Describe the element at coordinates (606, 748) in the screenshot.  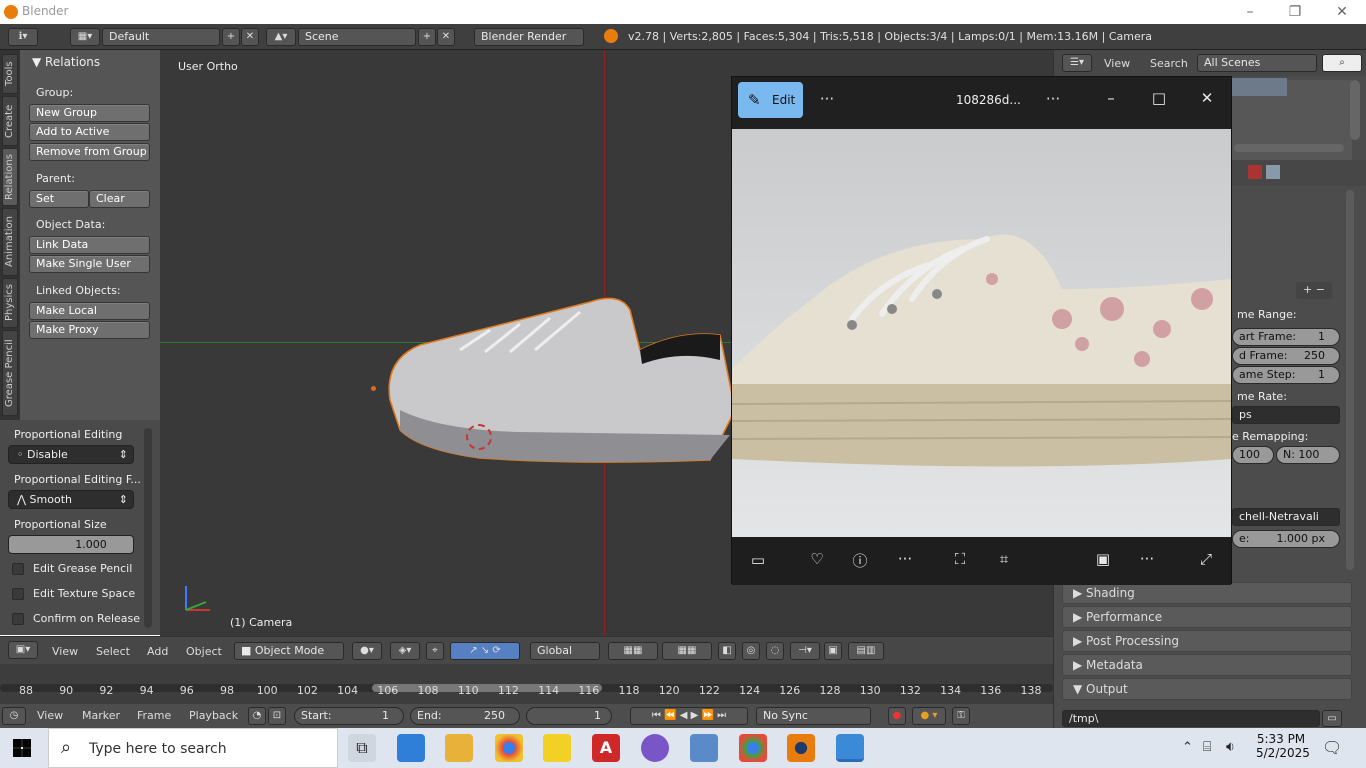
I see `acrobat-icon: A` at that location.